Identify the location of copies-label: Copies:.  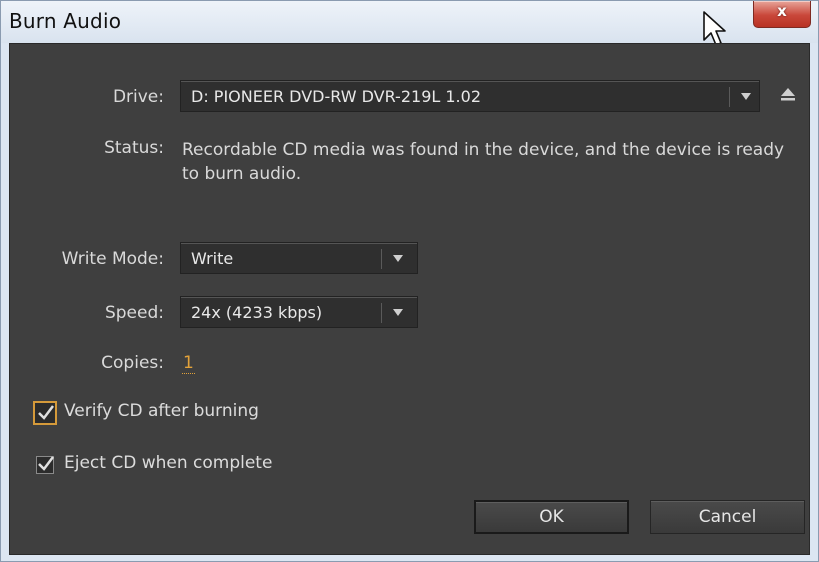
(132, 363).